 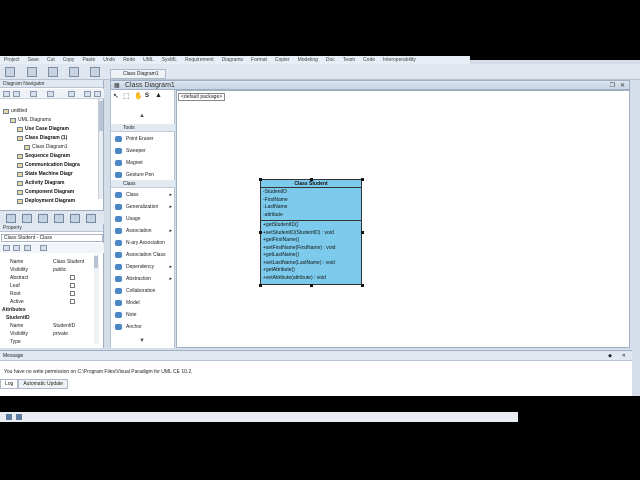 I want to click on pointer-icon: ↖, so click(x=116, y=96).